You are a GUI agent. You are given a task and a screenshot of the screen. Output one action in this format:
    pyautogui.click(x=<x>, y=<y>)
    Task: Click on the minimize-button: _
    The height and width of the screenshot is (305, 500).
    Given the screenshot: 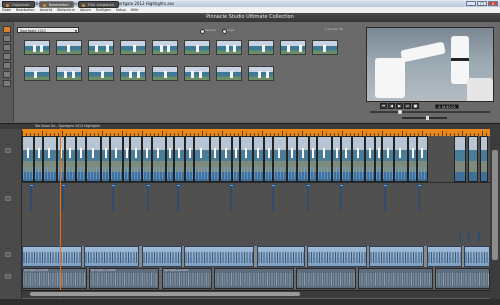 What is the action you would take?
    pyautogui.click(x=471, y=3)
    